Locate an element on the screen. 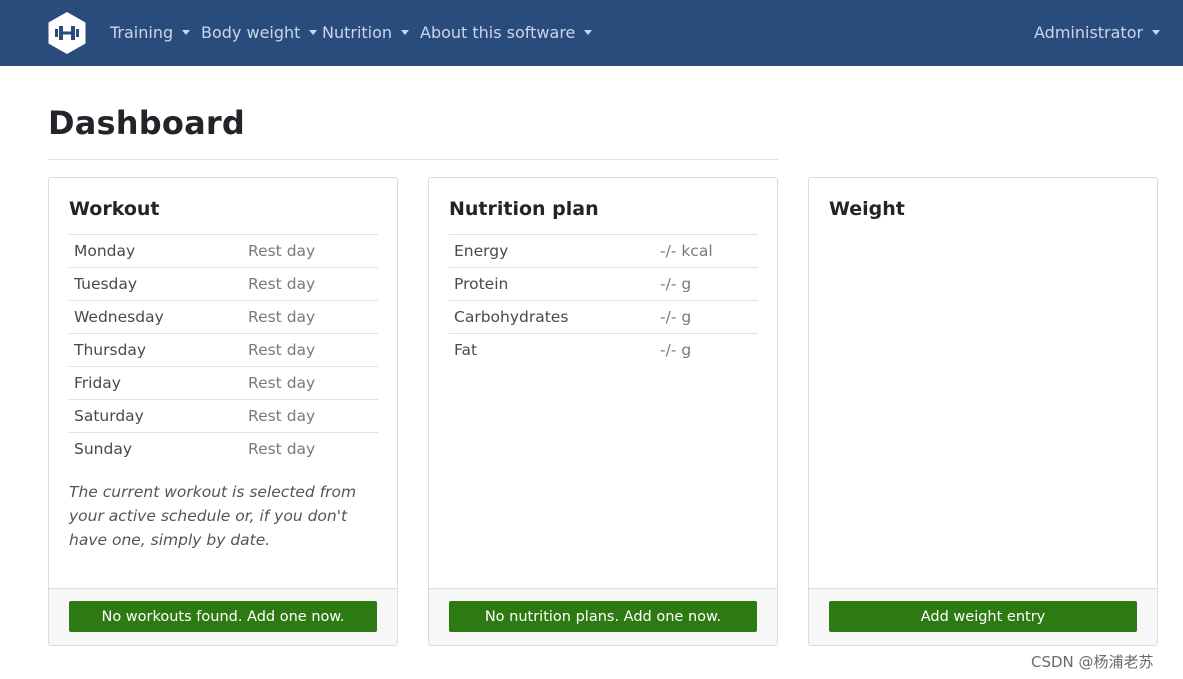  table-row: Sunday Rest day is located at coordinates (223, 449).